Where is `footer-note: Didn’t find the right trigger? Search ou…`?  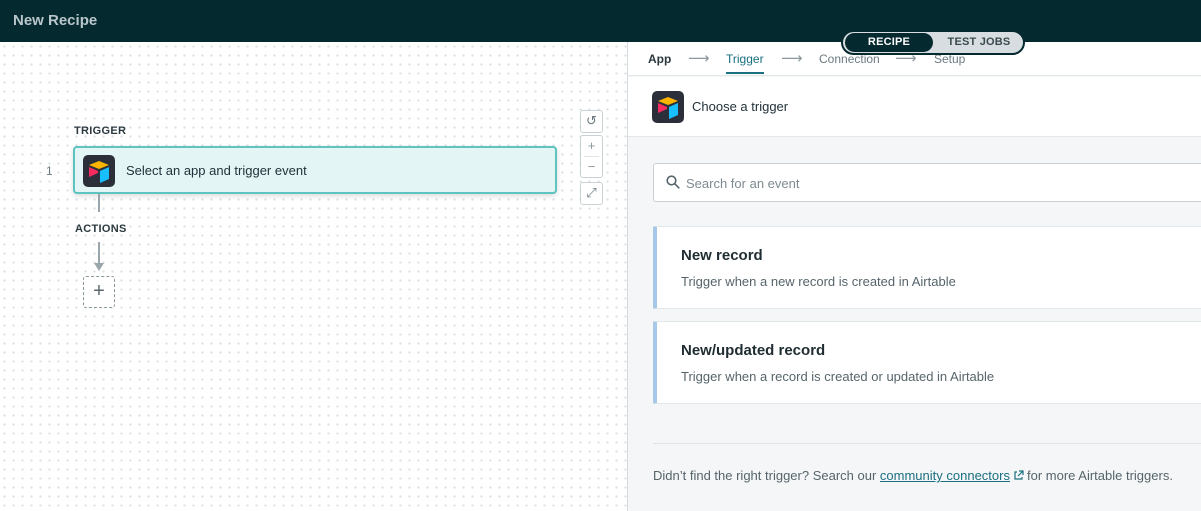 footer-note: Didn’t find the right trigger? Search ou… is located at coordinates (913, 476).